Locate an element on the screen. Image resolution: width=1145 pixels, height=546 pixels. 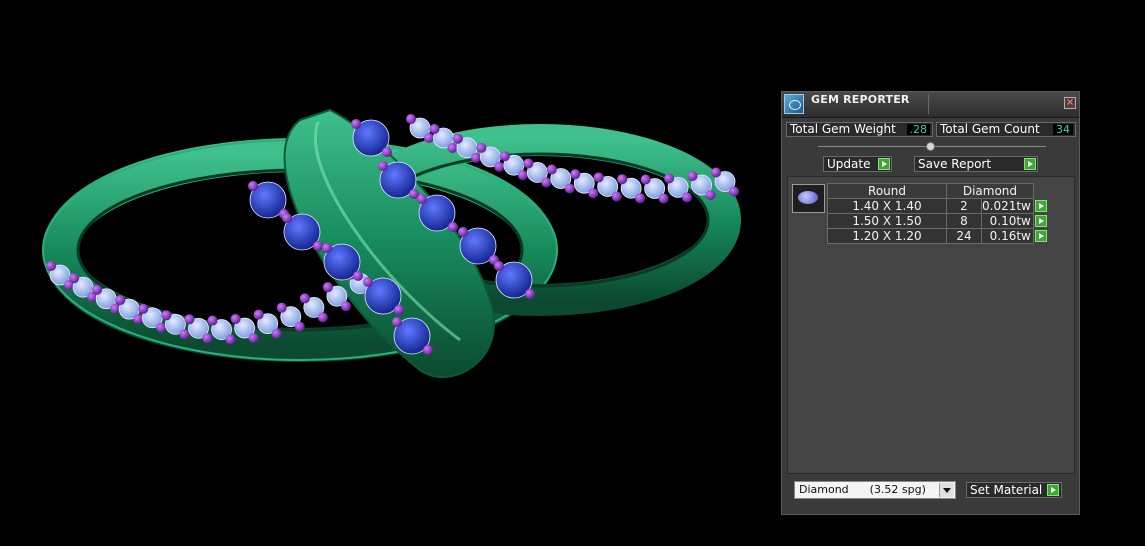
gem-count: 2 is located at coordinates (964, 206).